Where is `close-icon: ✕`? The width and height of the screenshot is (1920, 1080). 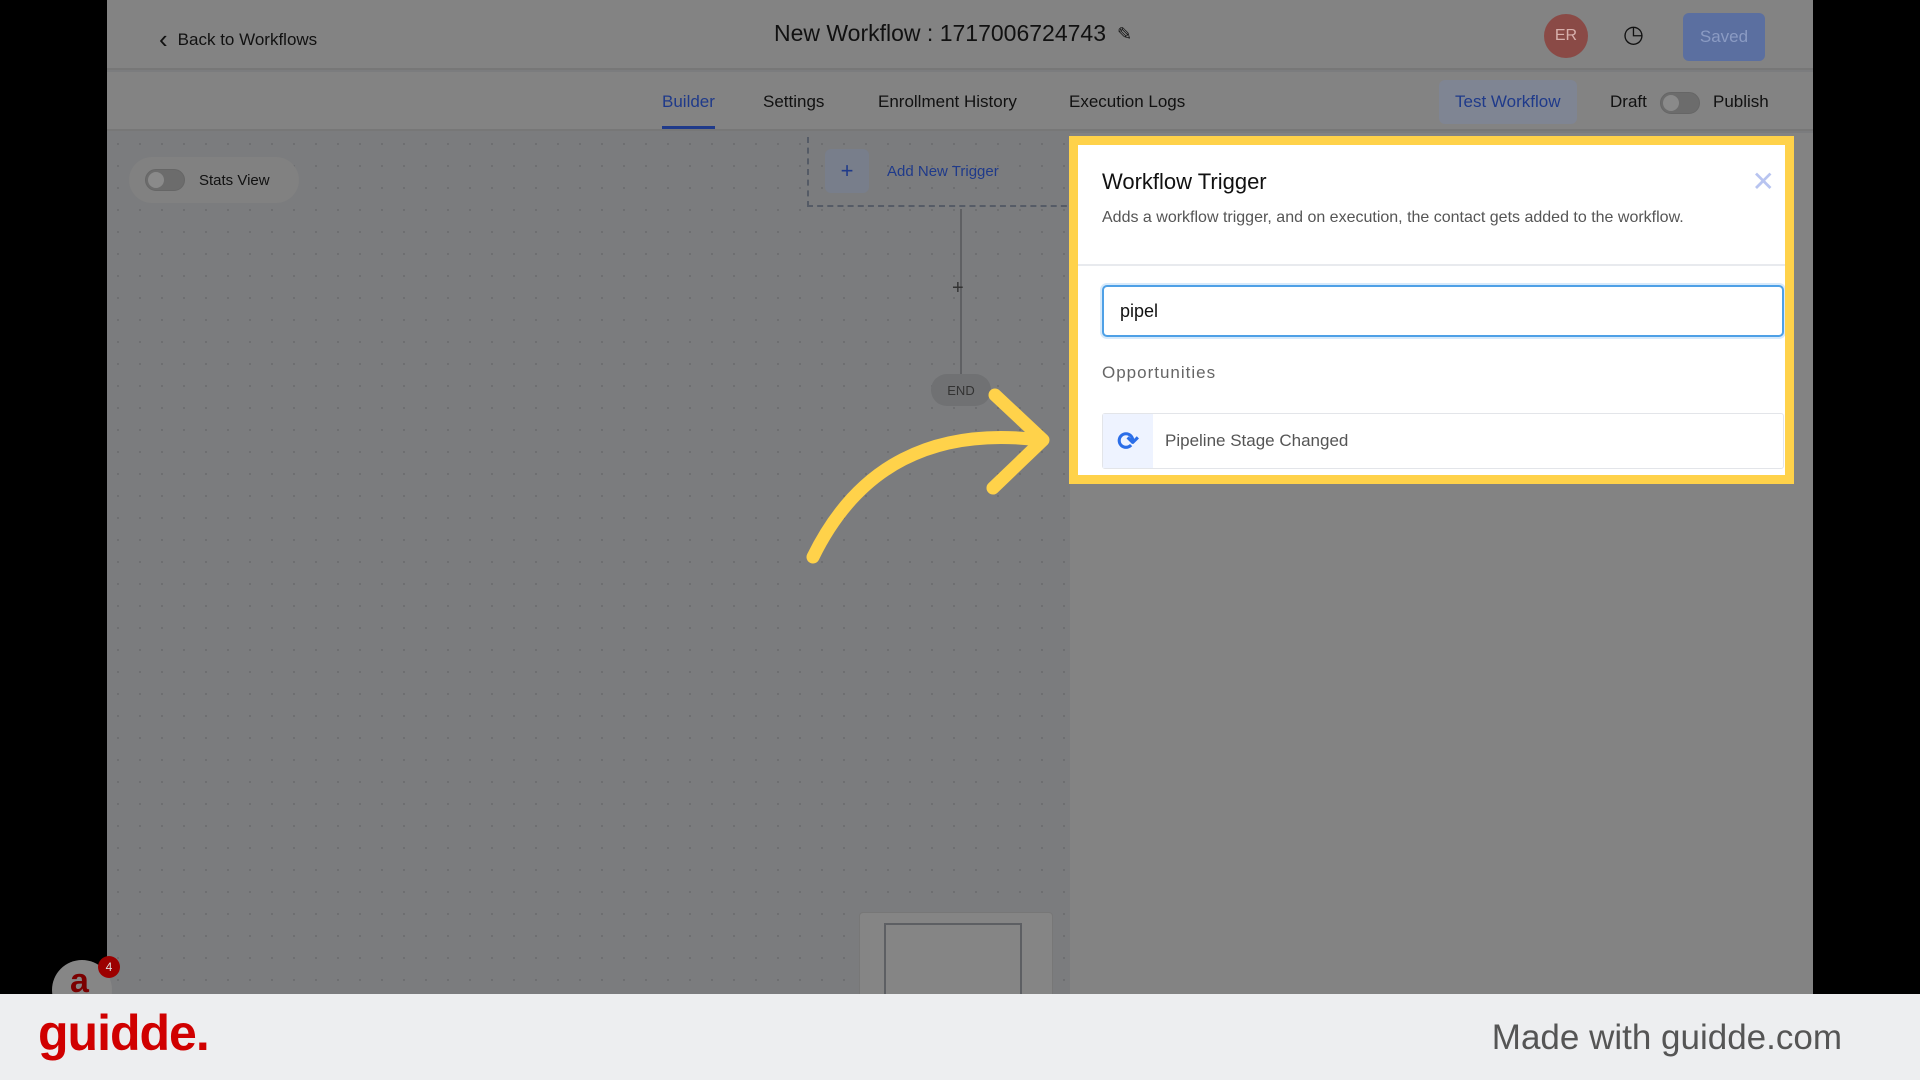 close-icon: ✕ is located at coordinates (1763, 181).